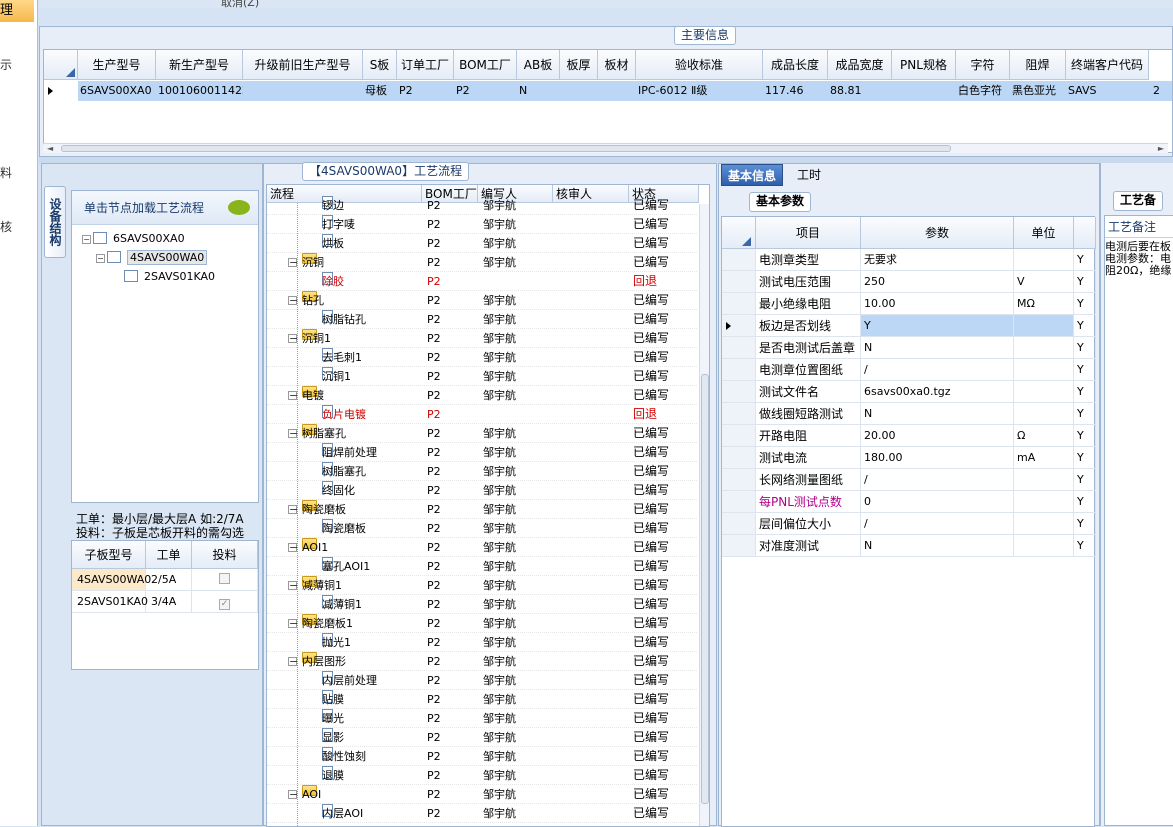 The height and width of the screenshot is (827, 1173). What do you see at coordinates (983, 65) in the screenshot?
I see `col-header: 字符` at bounding box center [983, 65].